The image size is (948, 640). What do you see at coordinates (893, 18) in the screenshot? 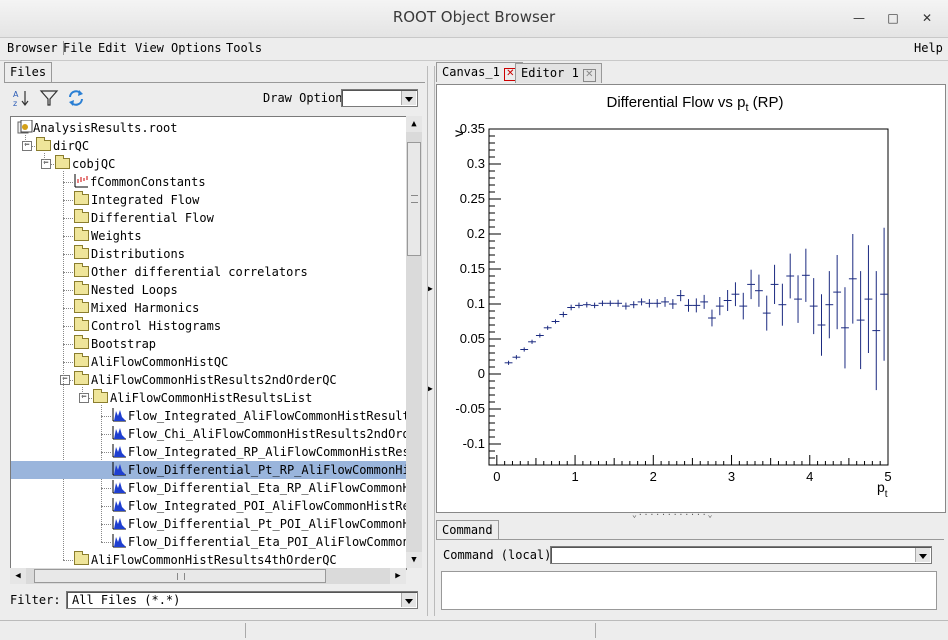
I see `maximize-icon: □` at bounding box center [893, 18].